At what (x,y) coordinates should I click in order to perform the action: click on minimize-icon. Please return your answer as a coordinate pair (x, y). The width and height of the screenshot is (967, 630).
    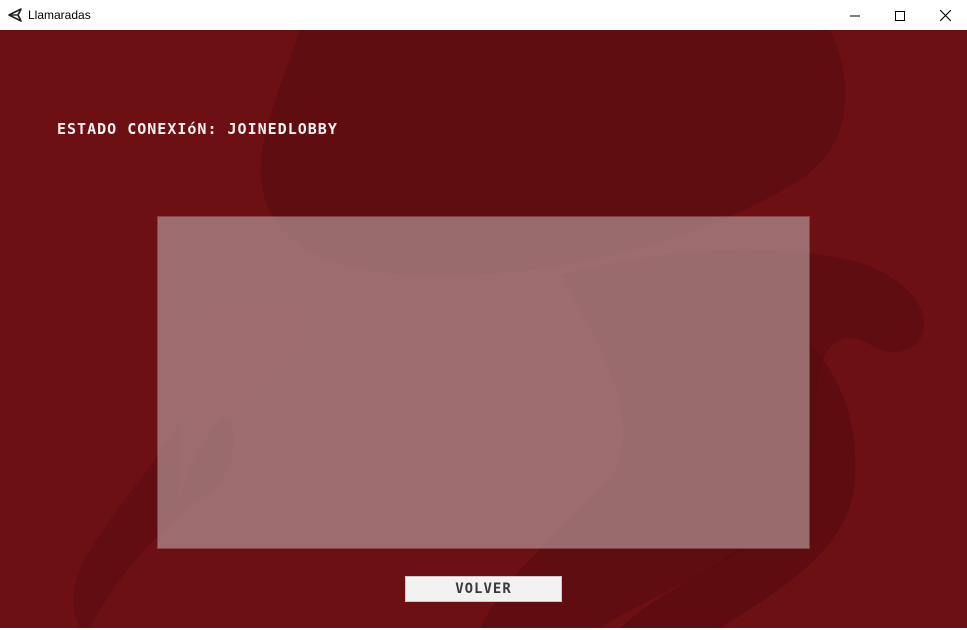
    Looking at the image, I should click on (855, 15).